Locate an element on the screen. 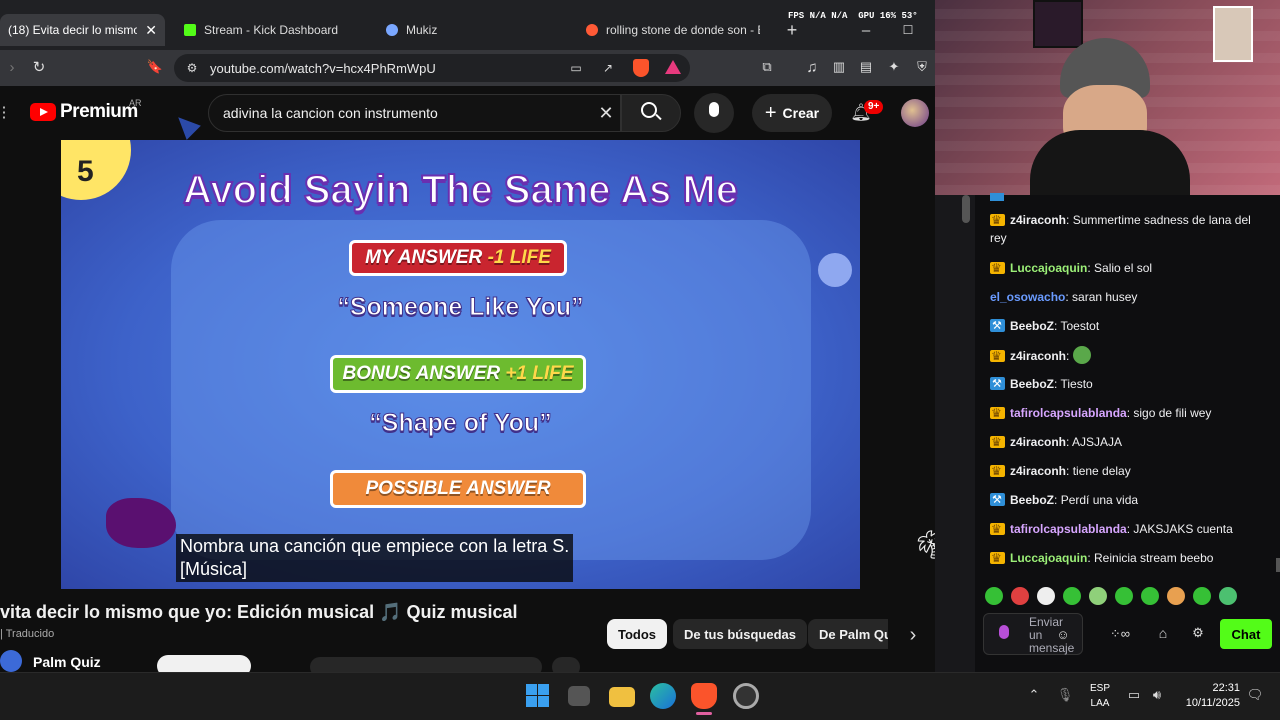 The width and height of the screenshot is (1280, 720). mic-icon is located at coordinates (1004, 632).